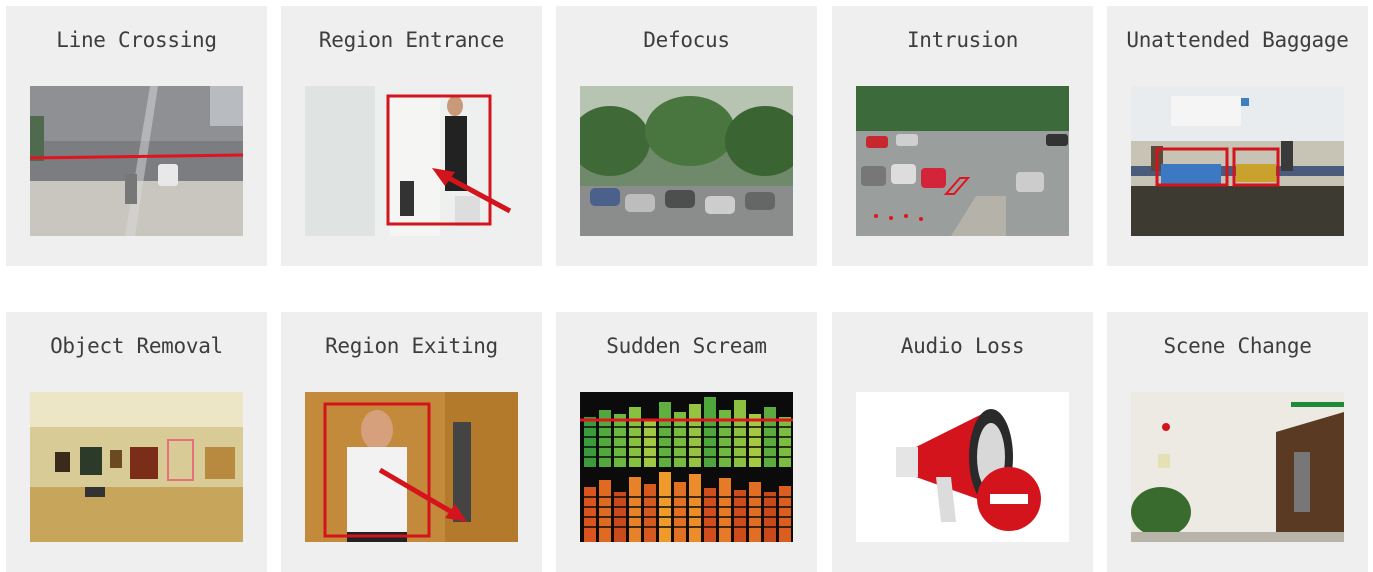 The width and height of the screenshot is (1373, 572). What do you see at coordinates (686, 346) in the screenshot?
I see `card-title: Sudden Scream` at bounding box center [686, 346].